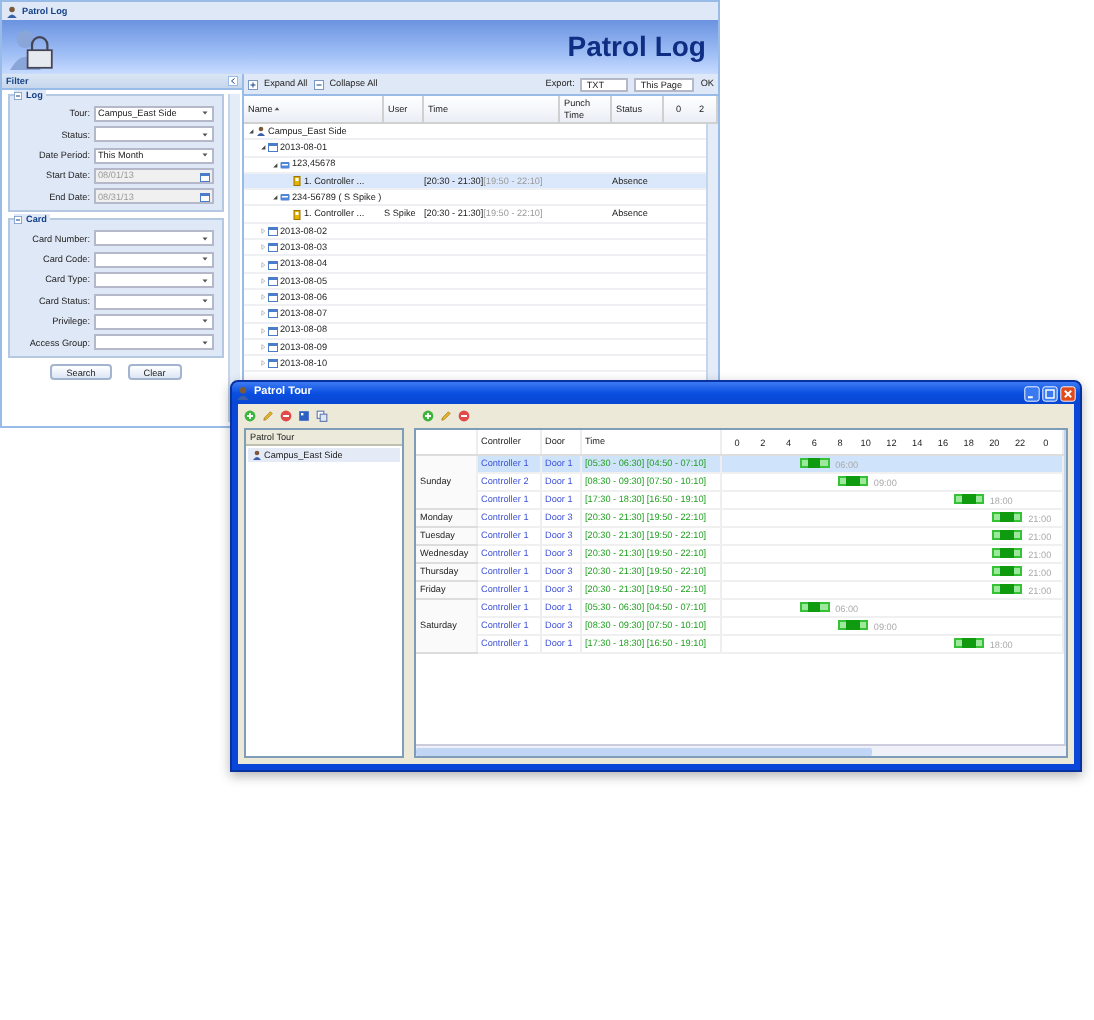 This screenshot has width=1094, height=1020. What do you see at coordinates (304, 416) in the screenshot?
I see `grid-icon` at bounding box center [304, 416].